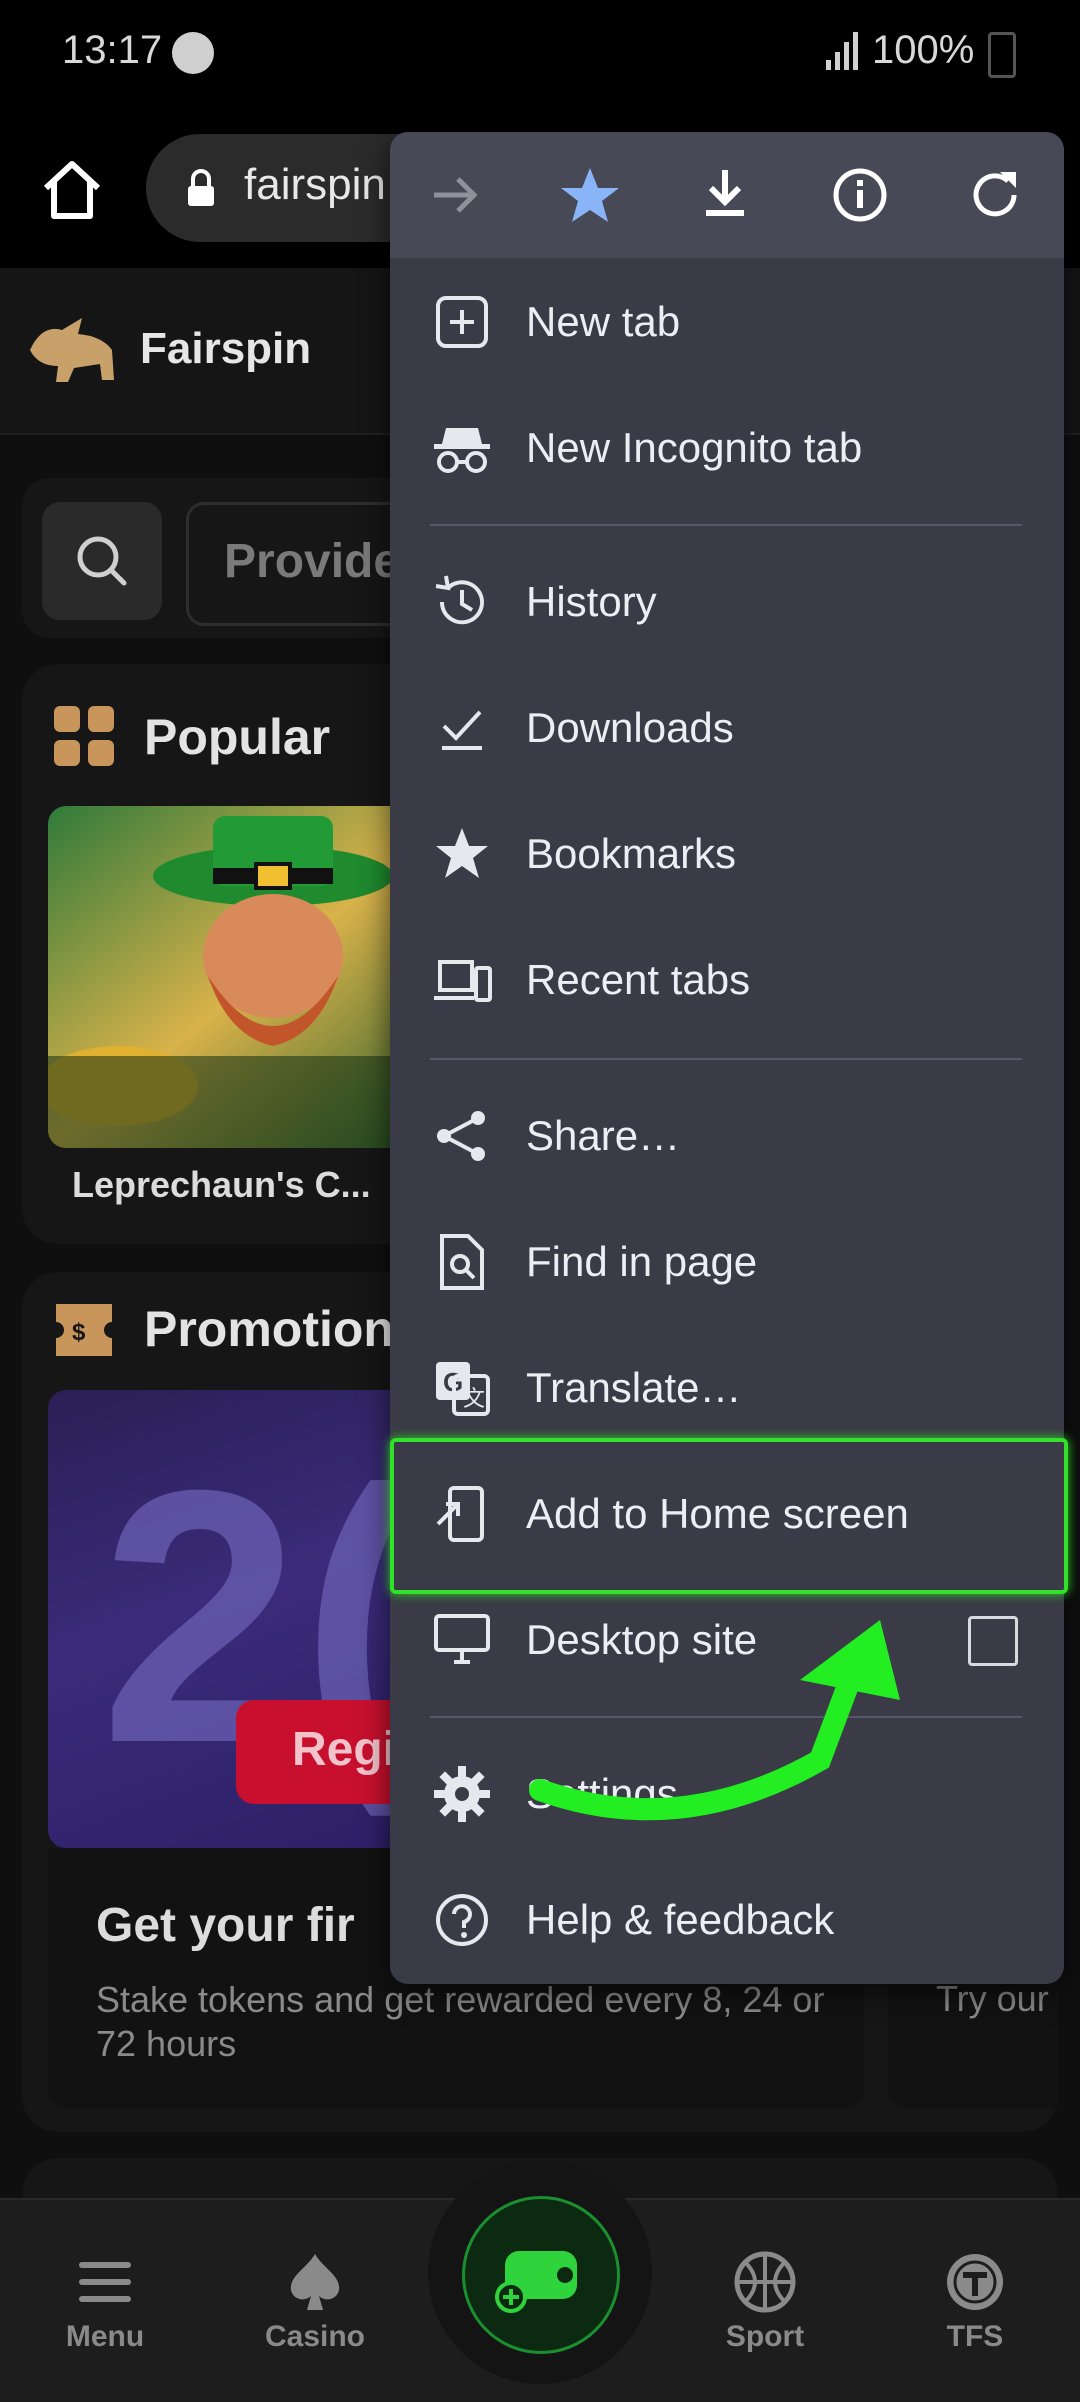 This screenshot has width=1080, height=2402. I want to click on grid-icon, so click(84, 736).